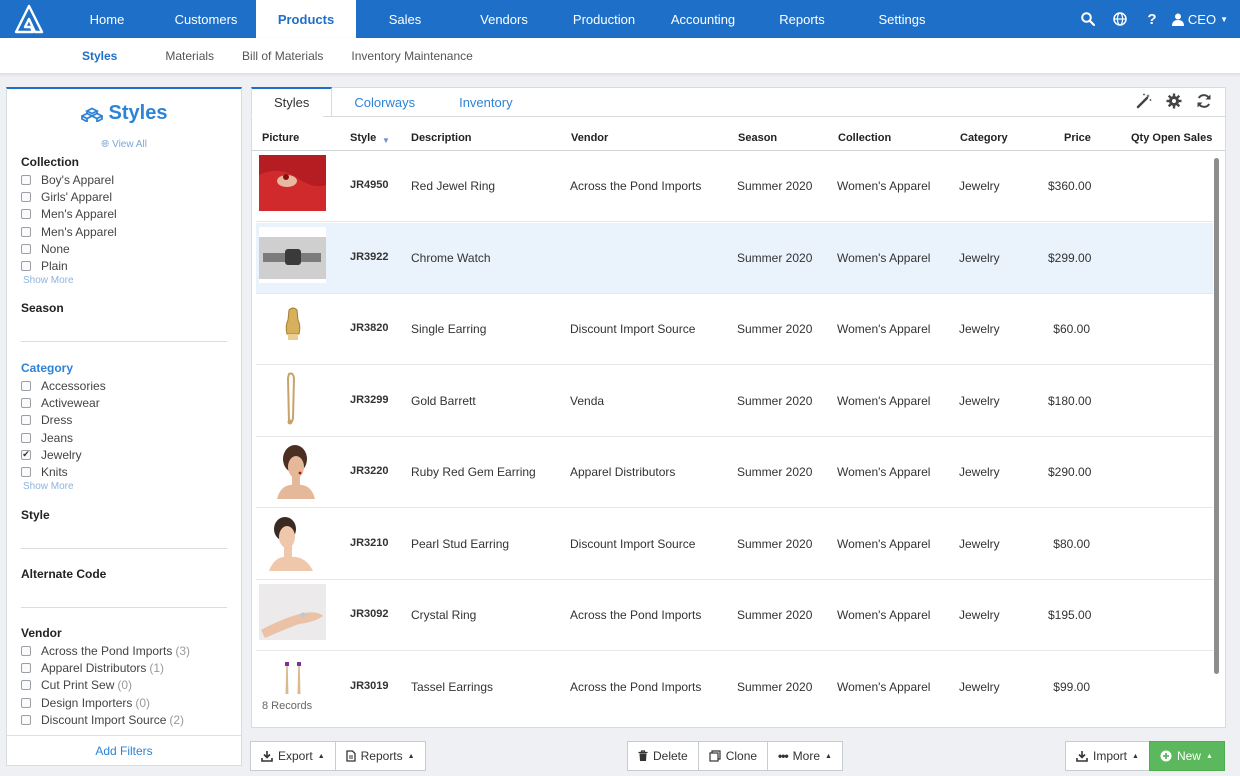 Image resolution: width=1240 pixels, height=776 pixels. I want to click on nav-sales: Sales, so click(405, 19).